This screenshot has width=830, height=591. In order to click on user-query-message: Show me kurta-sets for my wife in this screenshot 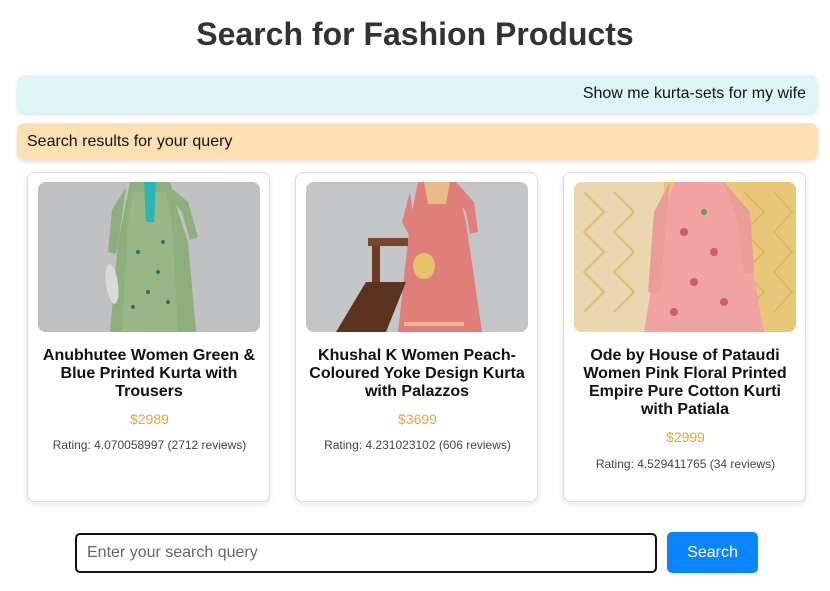, I will do `click(417, 94)`.